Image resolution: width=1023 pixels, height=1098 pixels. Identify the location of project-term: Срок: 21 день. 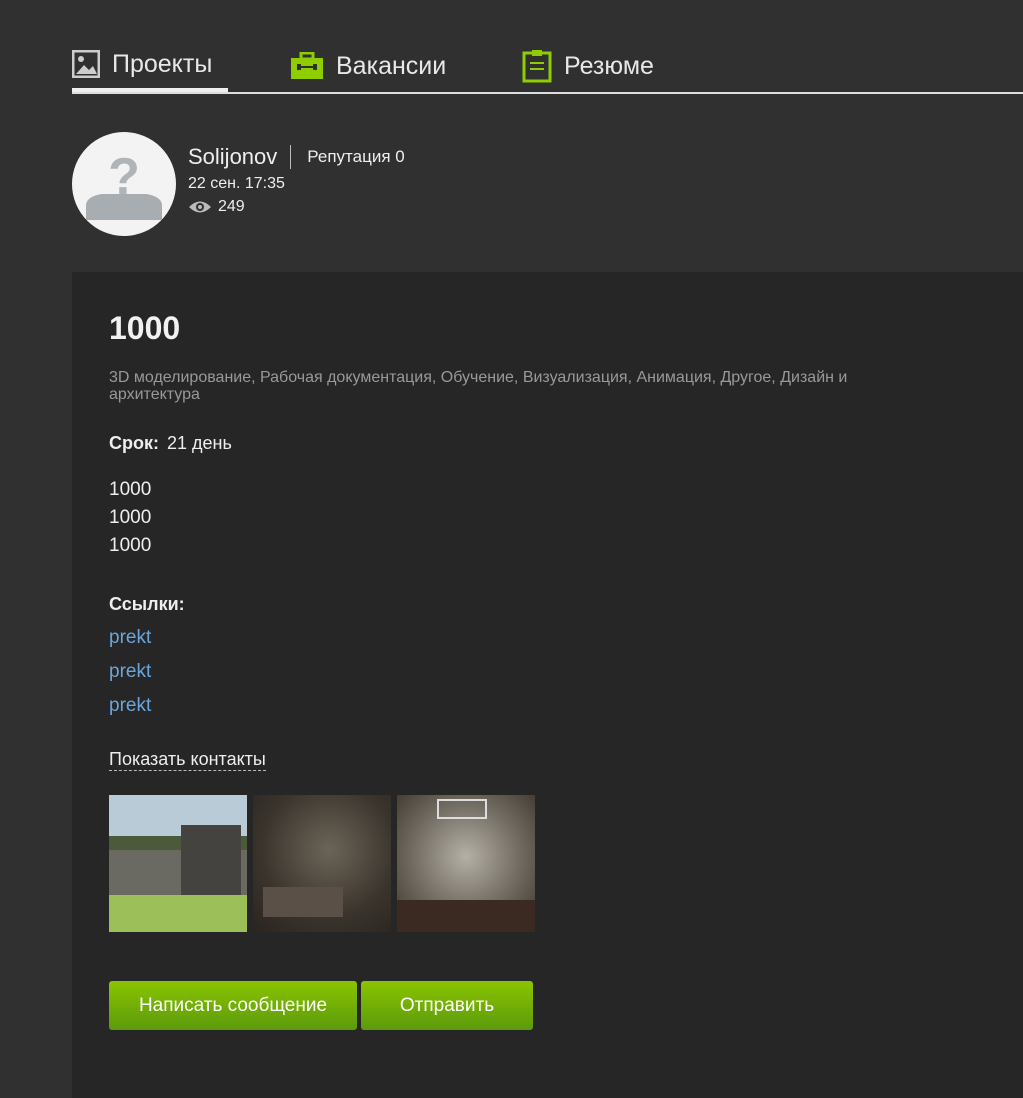
(547, 443).